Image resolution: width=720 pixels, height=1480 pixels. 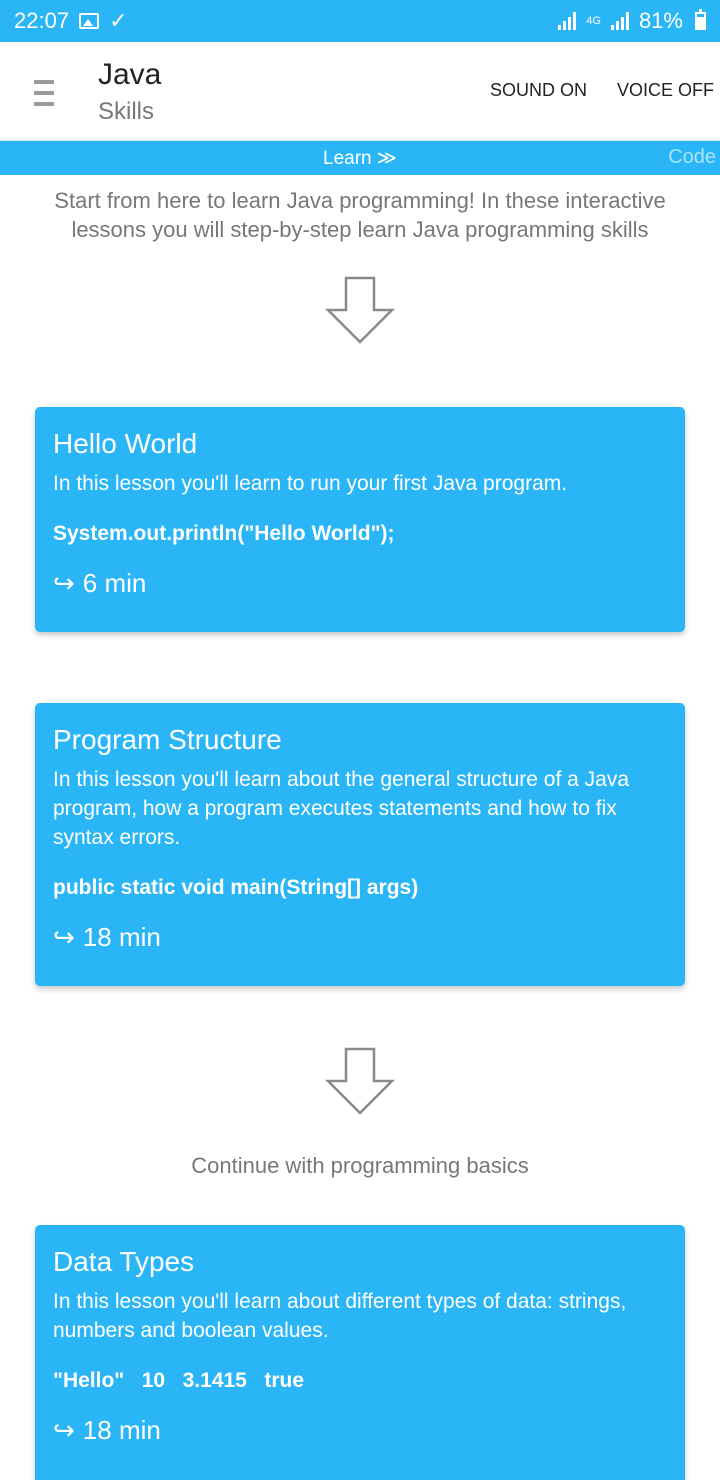 What do you see at coordinates (360, 583) in the screenshot?
I see `lesson-duration: ↪ 6 min` at bounding box center [360, 583].